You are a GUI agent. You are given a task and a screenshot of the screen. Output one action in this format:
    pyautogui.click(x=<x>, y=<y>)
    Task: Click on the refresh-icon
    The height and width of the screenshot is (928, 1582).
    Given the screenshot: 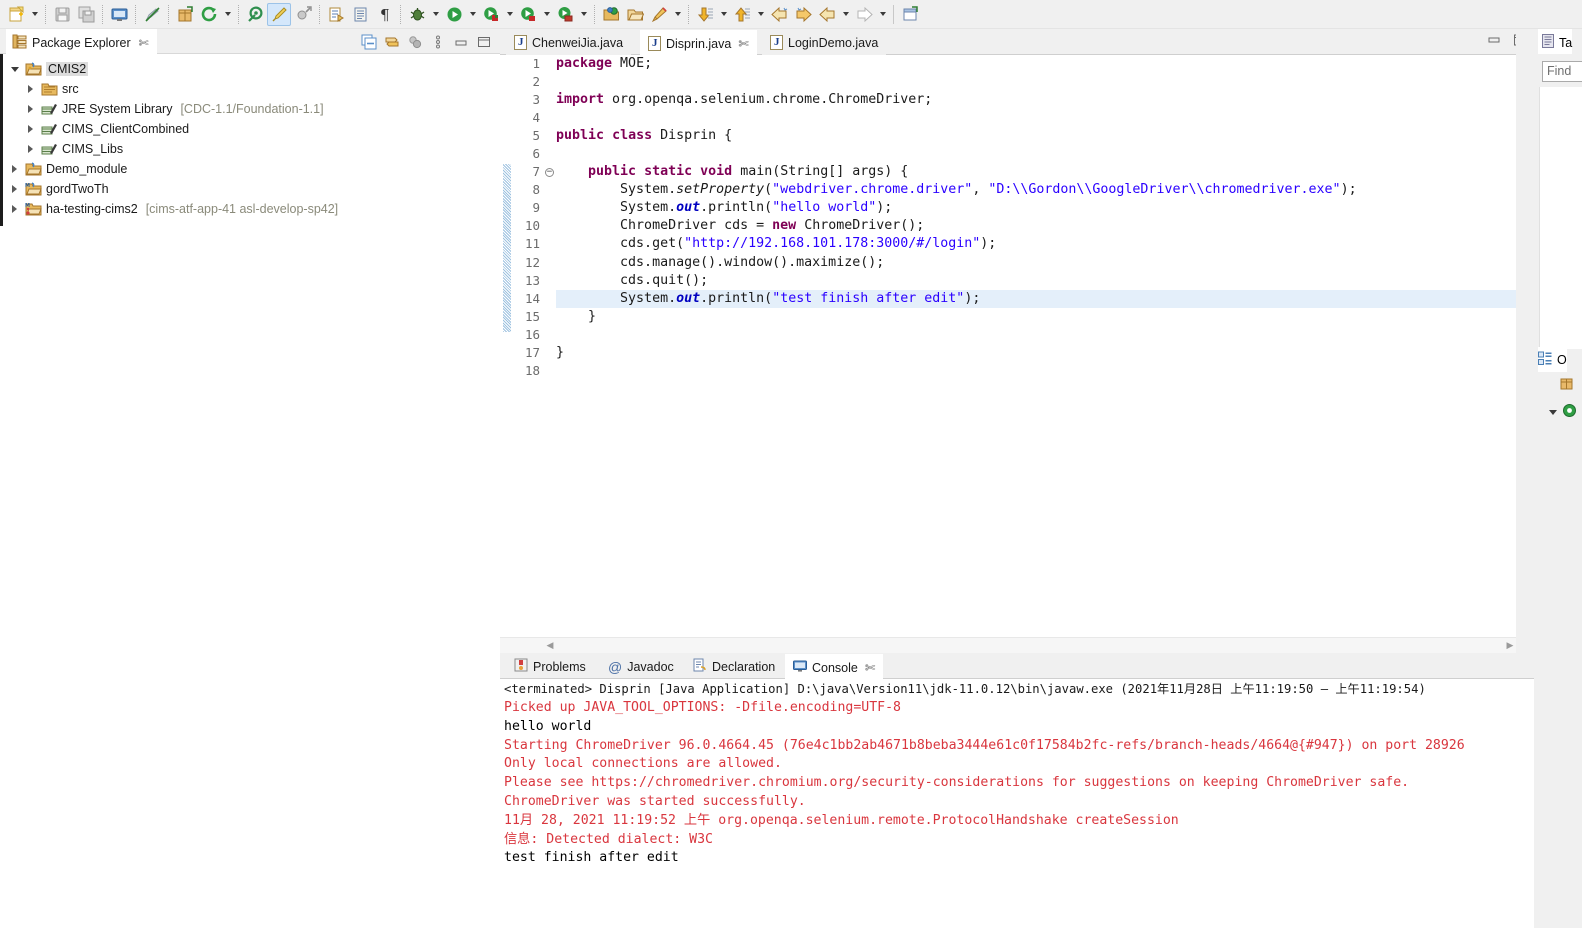 What is the action you would take?
    pyautogui.click(x=209, y=14)
    